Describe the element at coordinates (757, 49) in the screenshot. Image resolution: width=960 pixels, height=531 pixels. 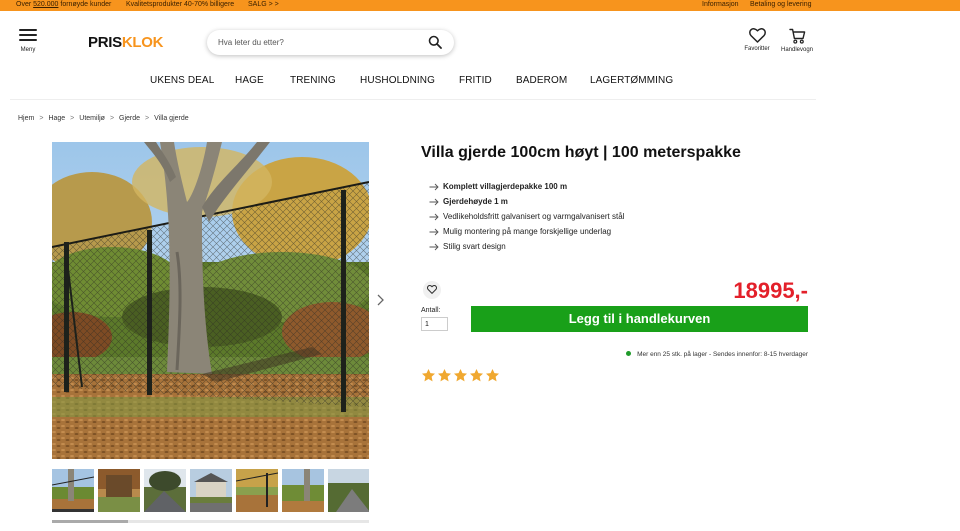
I see `favorites-label: Favoritter` at that location.